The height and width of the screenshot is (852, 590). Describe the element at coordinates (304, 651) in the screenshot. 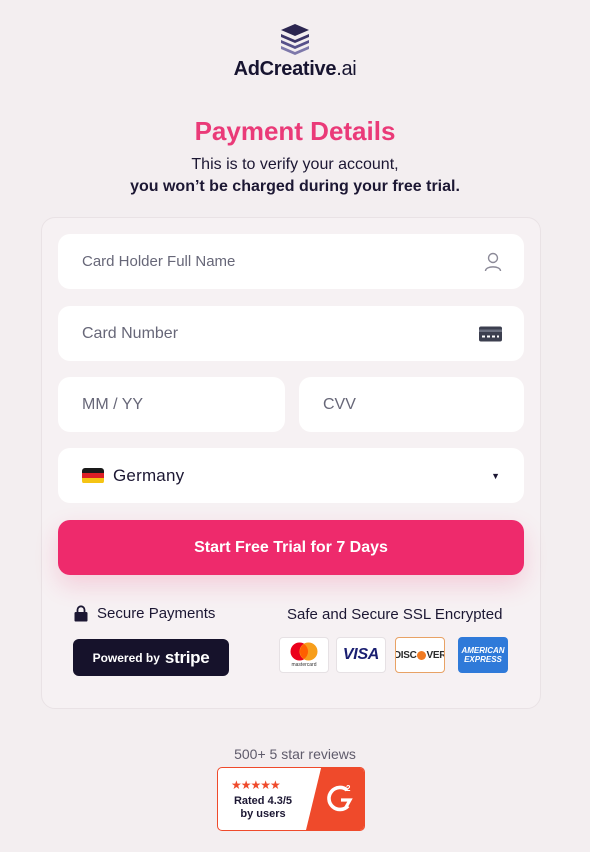

I see `mastercard-icon` at that location.